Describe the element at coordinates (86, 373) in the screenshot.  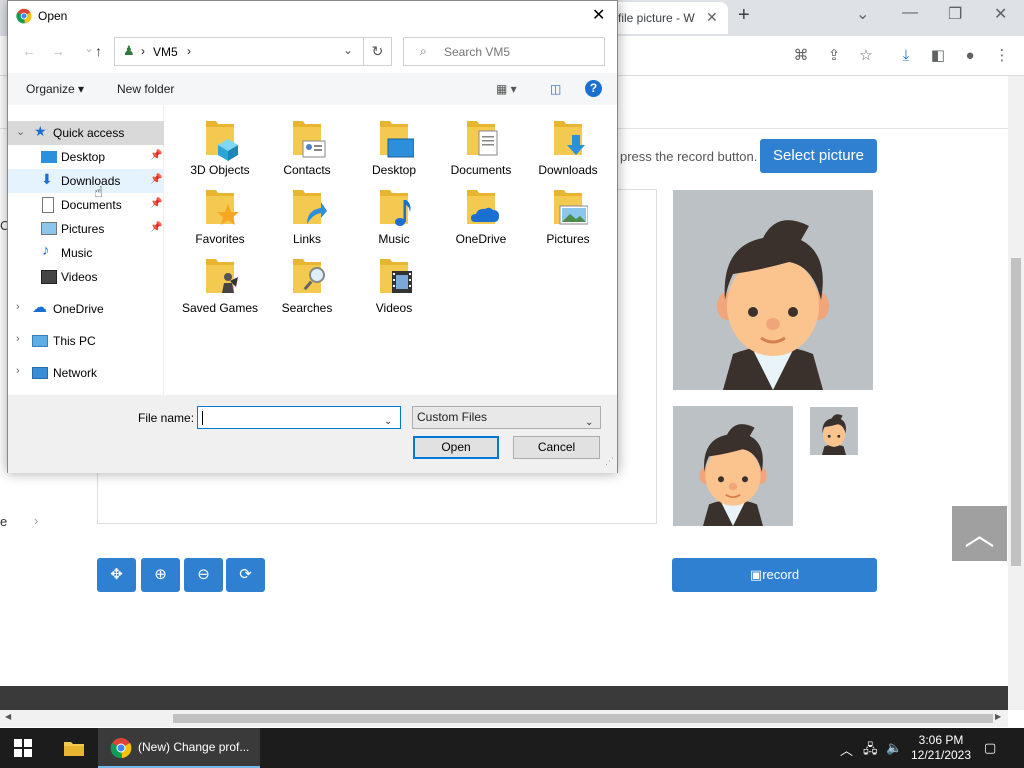
I see `nav-network: › Network` at that location.